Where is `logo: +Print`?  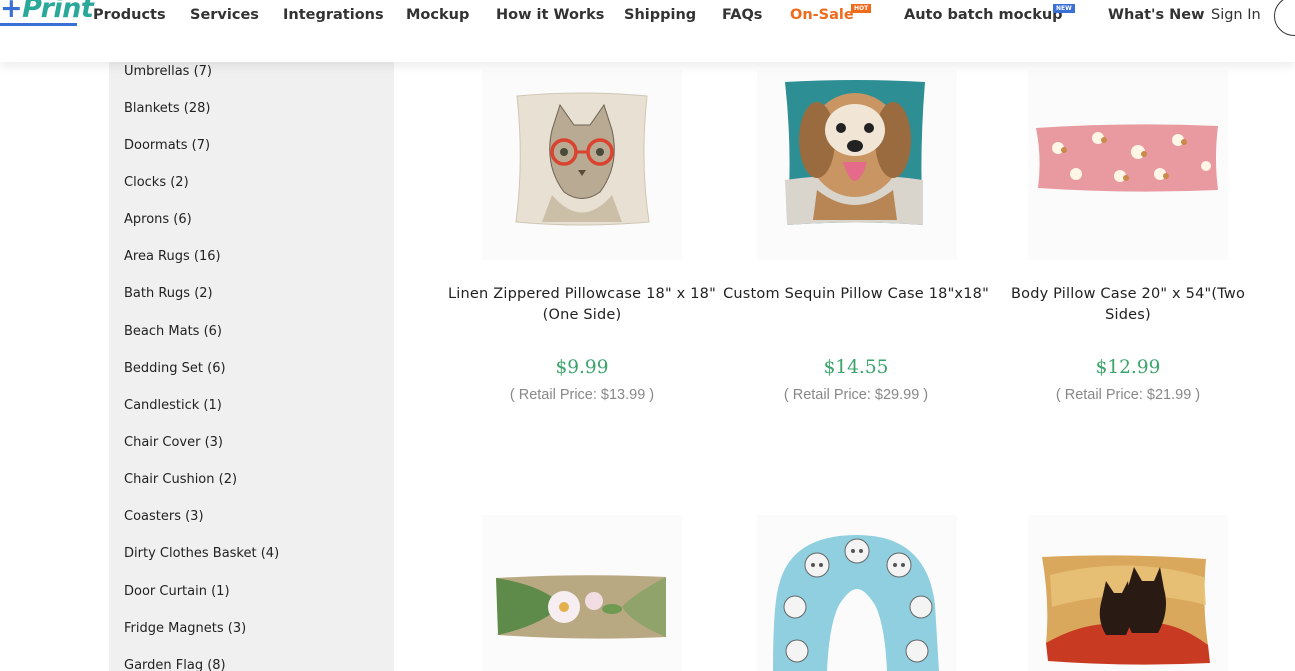 logo: +Print is located at coordinates (47, 15).